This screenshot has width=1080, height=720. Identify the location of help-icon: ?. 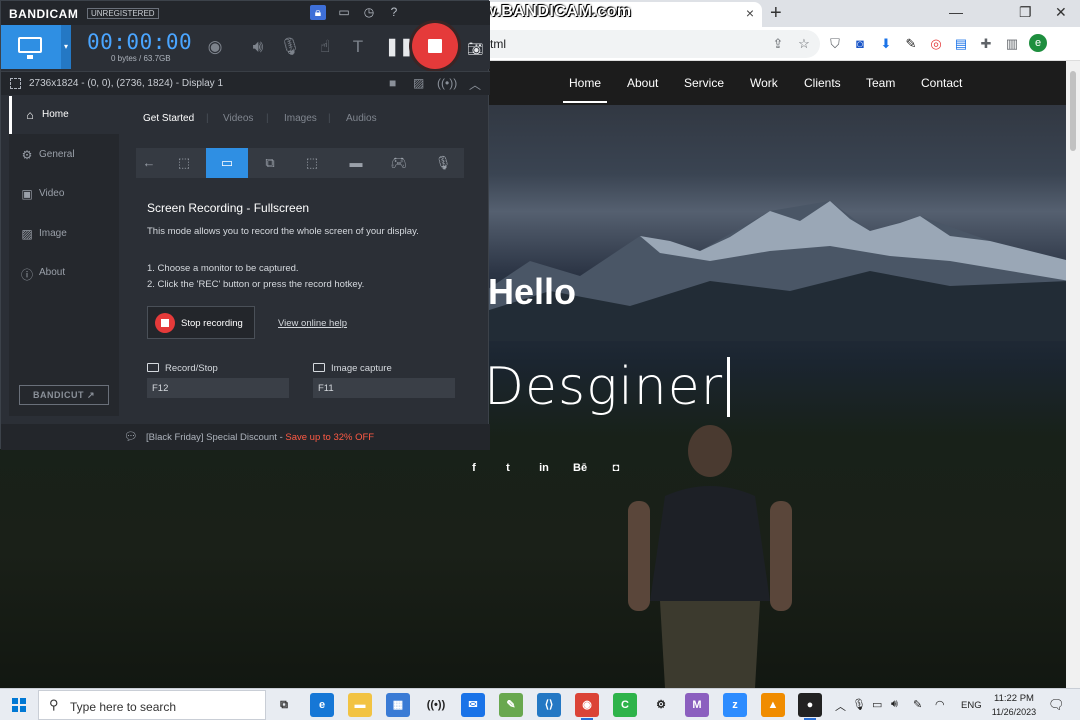
(394, 12).